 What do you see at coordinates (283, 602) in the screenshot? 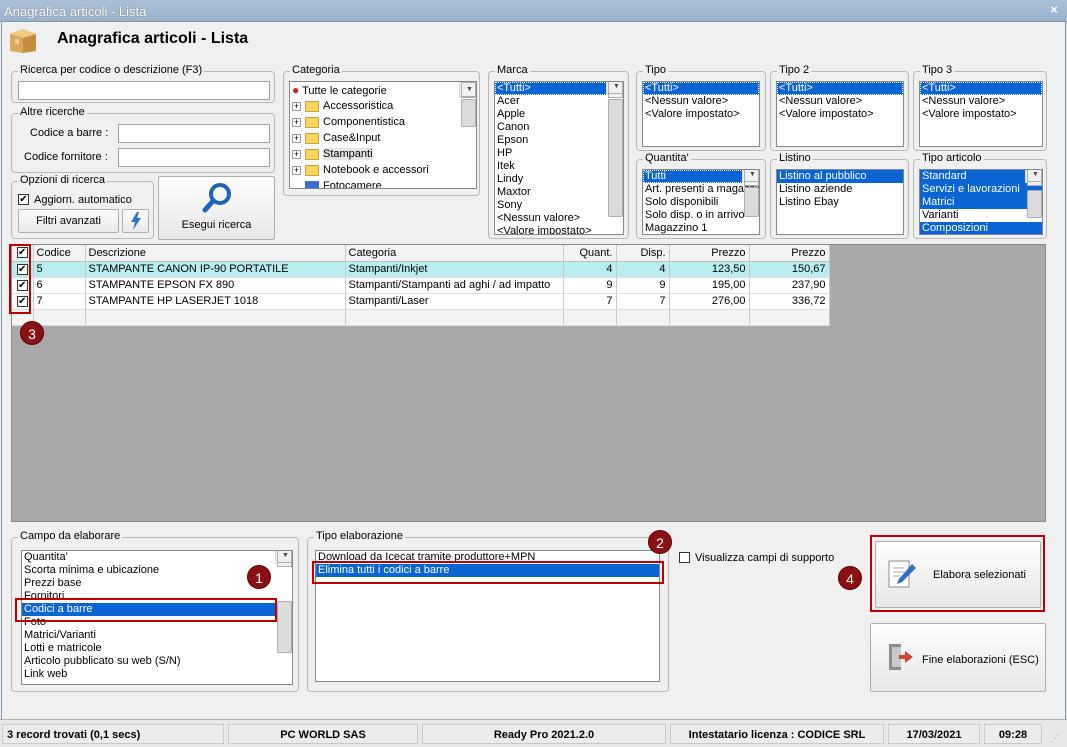
I see `field-scrollbar: ▲▼` at bounding box center [283, 602].